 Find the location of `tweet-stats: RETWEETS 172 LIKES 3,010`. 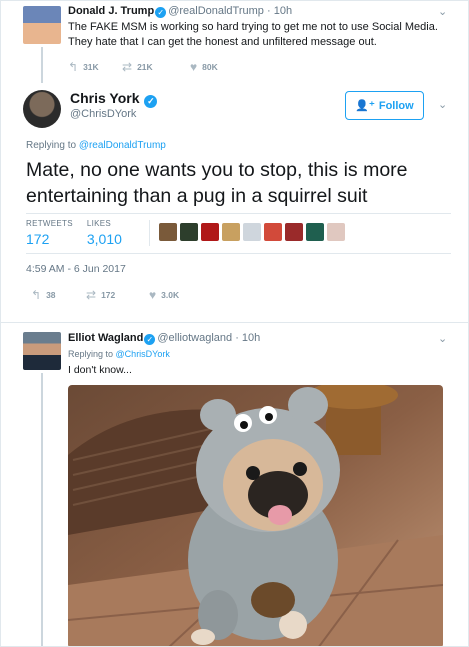

tweet-stats: RETWEETS 172 LIKES 3,010 is located at coordinates (81, 233).